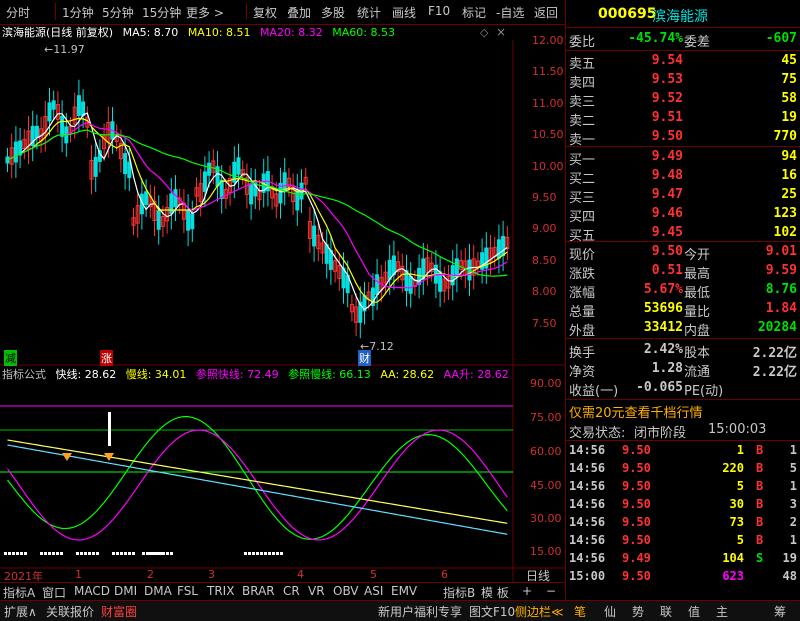  Describe the element at coordinates (785, 232) in the screenshot. I see `row-volume: 102` at that location.